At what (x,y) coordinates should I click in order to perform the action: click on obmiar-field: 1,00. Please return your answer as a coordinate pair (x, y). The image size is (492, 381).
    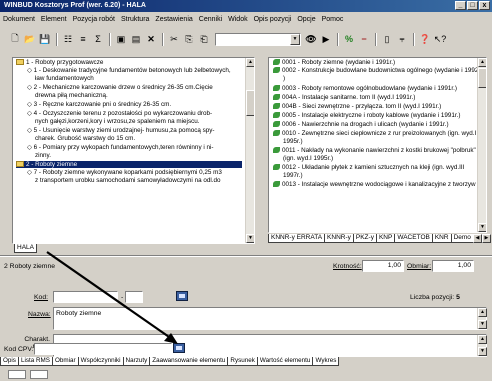
    Looking at the image, I should click on (453, 266).